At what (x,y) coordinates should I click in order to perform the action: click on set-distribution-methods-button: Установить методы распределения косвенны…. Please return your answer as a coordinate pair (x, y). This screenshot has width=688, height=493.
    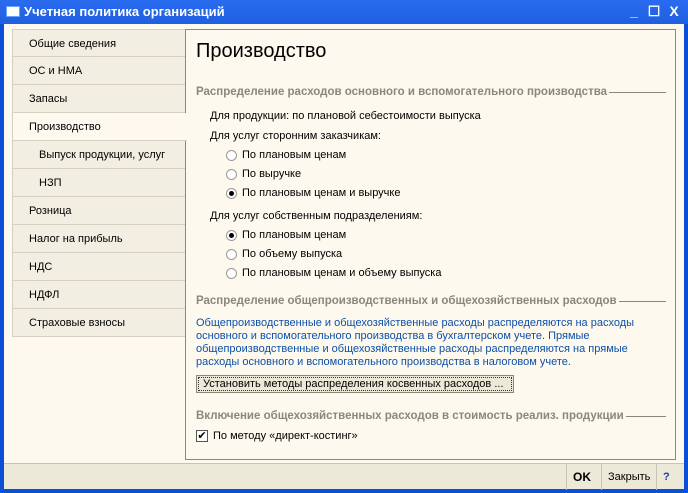
    Looking at the image, I should click on (355, 384).